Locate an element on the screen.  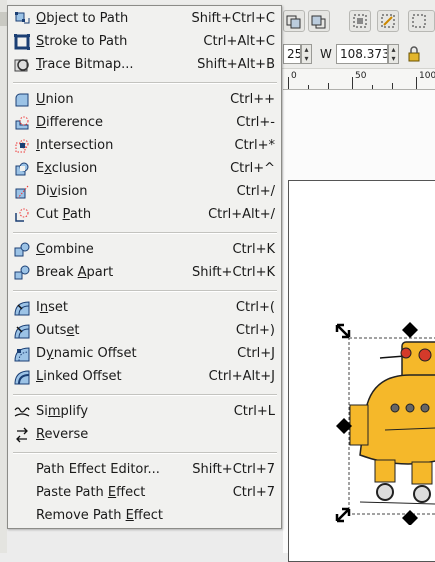
menu-item-shortcut: Ctrl+) is located at coordinates (255, 330).